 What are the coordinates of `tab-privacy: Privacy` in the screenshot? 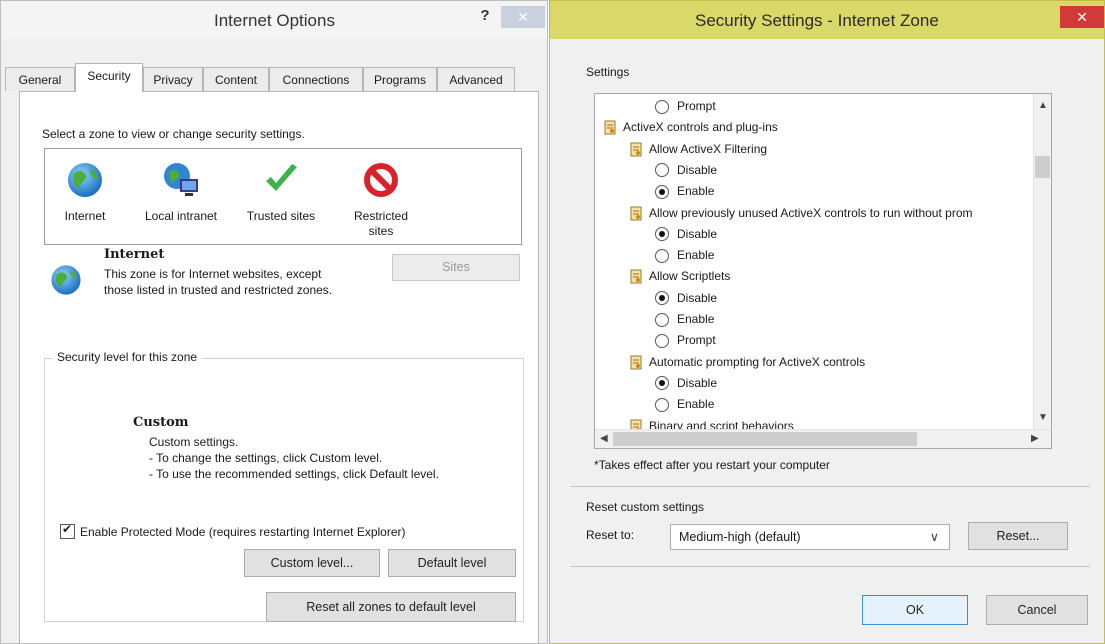 It's located at (173, 79).